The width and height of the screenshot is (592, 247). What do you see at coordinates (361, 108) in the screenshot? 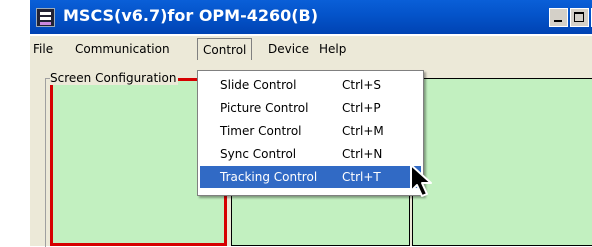
I see `menu-item-shortcut: Ctrl+P` at bounding box center [361, 108].